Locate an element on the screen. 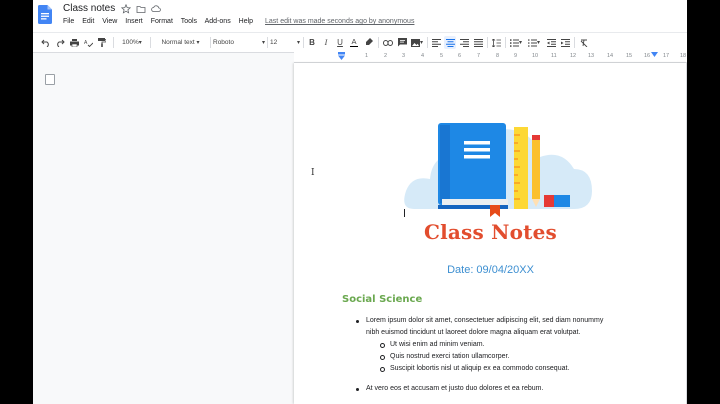  link-icon is located at coordinates (388, 42).